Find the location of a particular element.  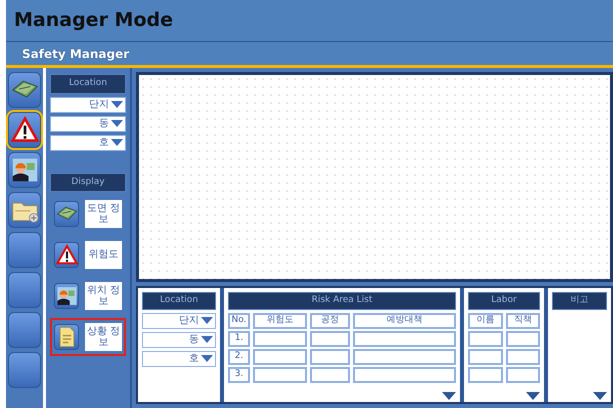

subtitle: Safety Manager is located at coordinates (76, 54).